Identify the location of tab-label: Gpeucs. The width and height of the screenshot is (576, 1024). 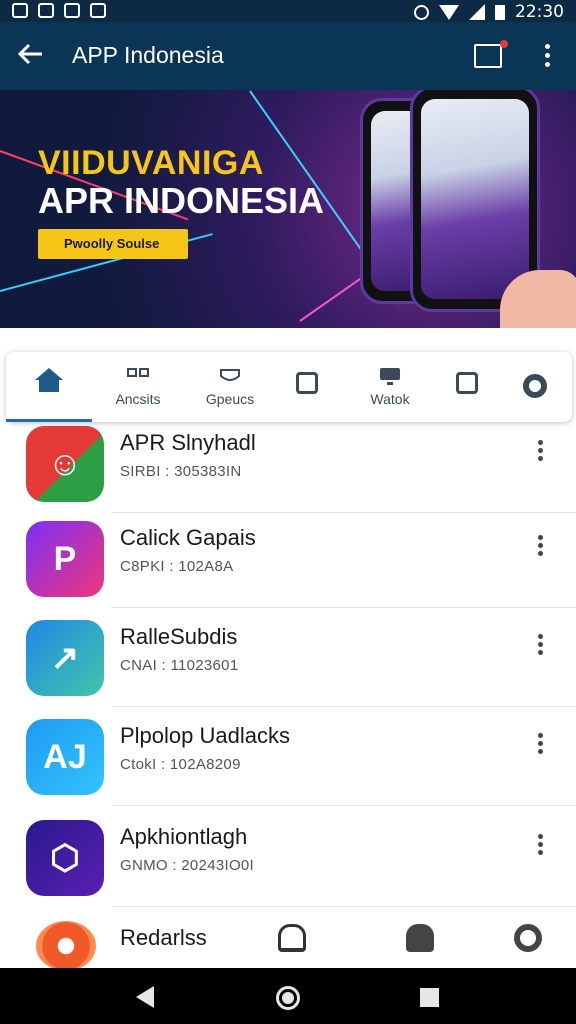
(230, 399).